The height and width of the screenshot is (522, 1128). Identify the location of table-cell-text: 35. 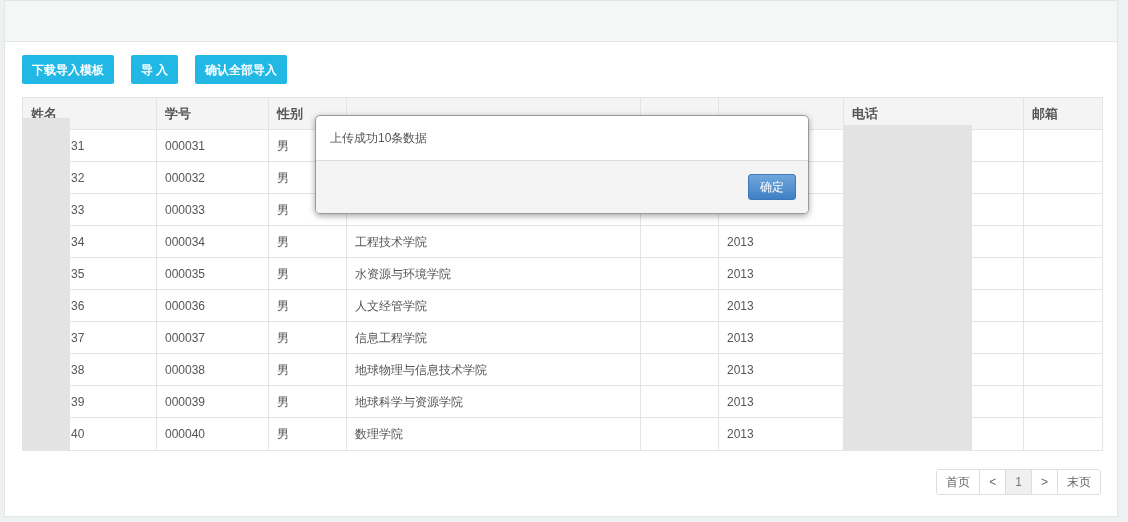
(77, 274).